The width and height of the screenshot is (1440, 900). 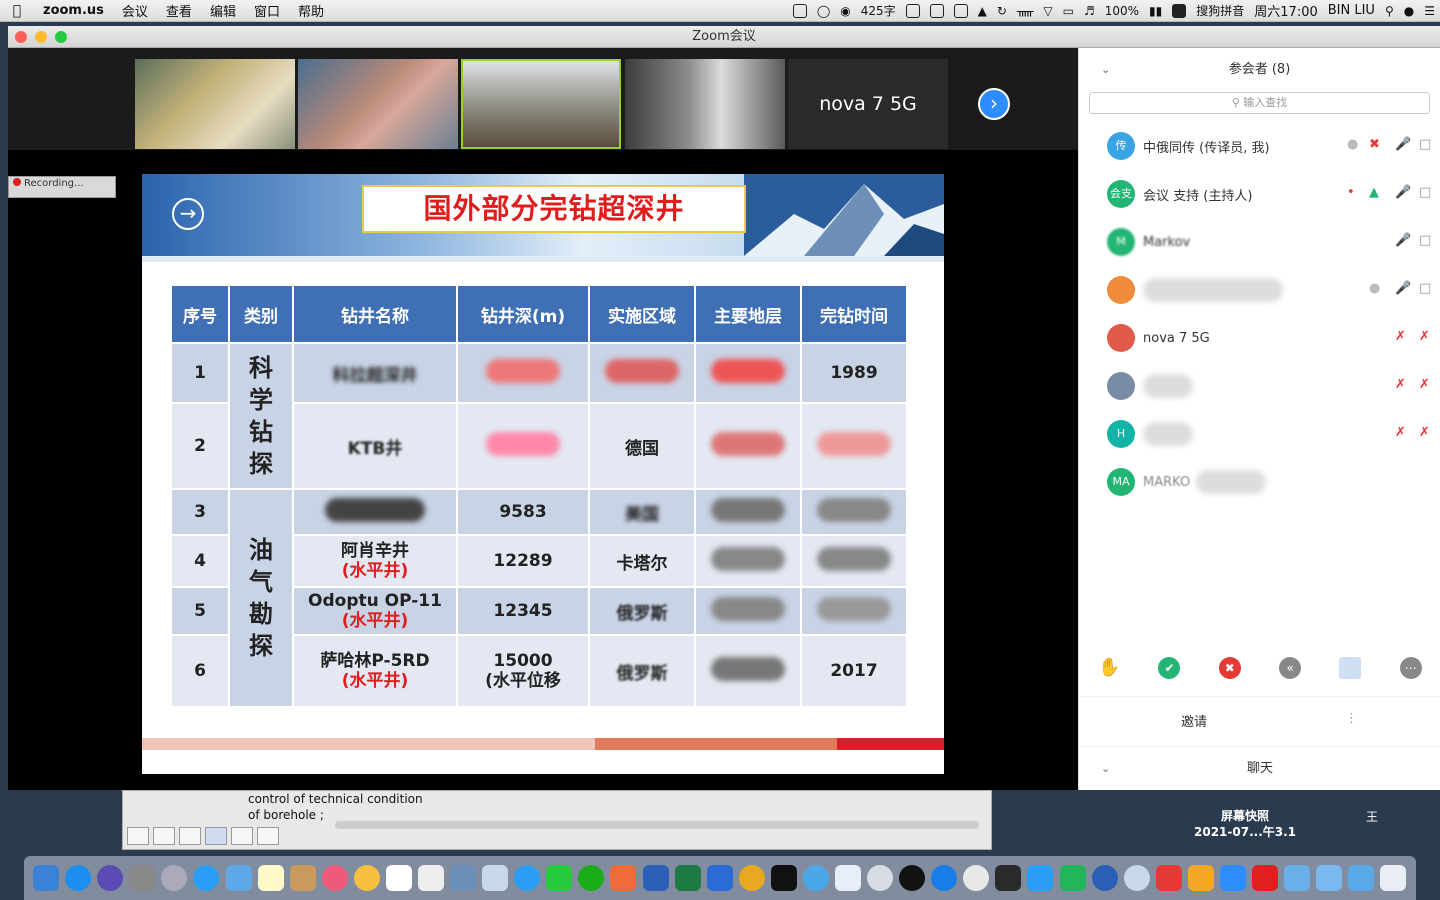 What do you see at coordinates (1361, 878) in the screenshot?
I see `applications-folder-icon` at bounding box center [1361, 878].